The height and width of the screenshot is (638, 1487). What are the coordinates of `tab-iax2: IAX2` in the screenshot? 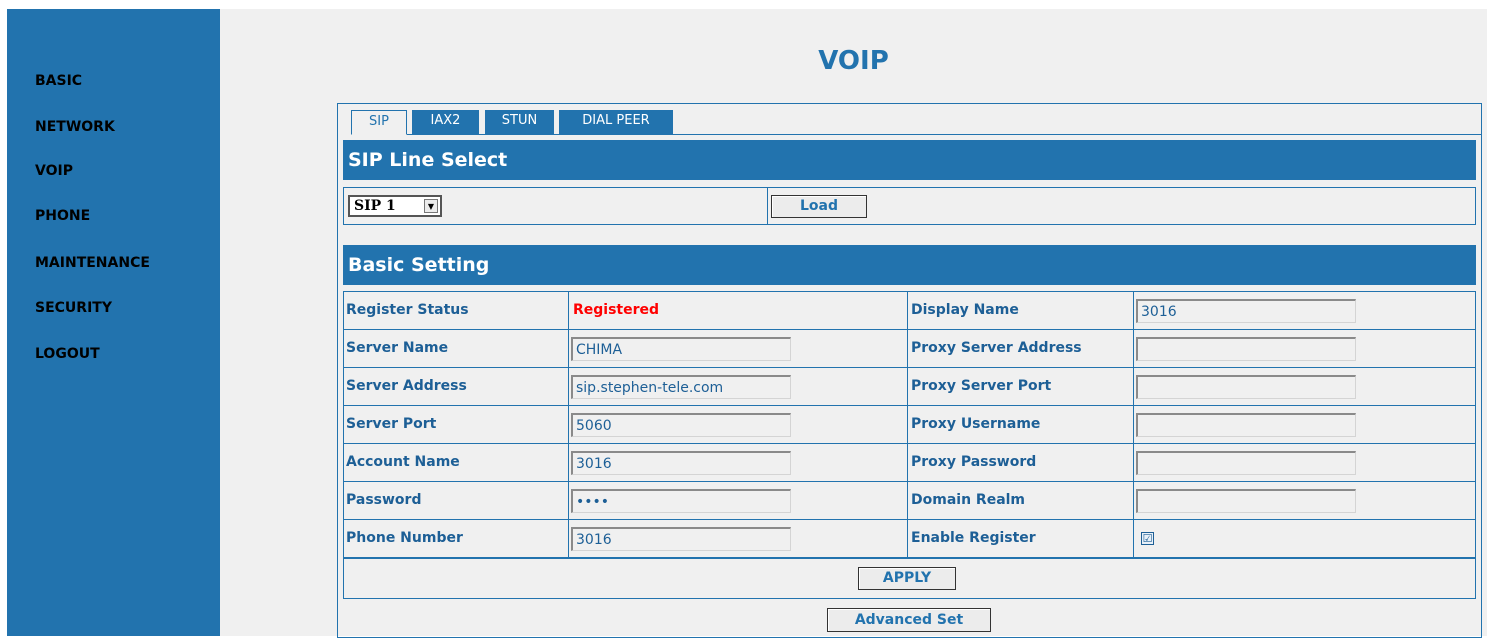 It's located at (445, 122).